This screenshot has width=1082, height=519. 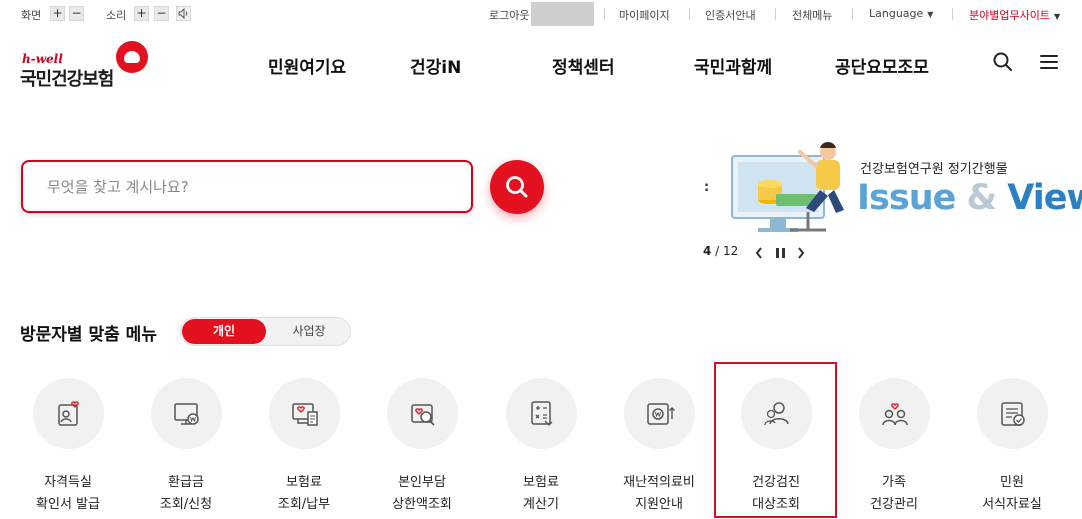 What do you see at coordinates (787, 187) in the screenshot?
I see `person-at-monitor-illustration` at bounding box center [787, 187].